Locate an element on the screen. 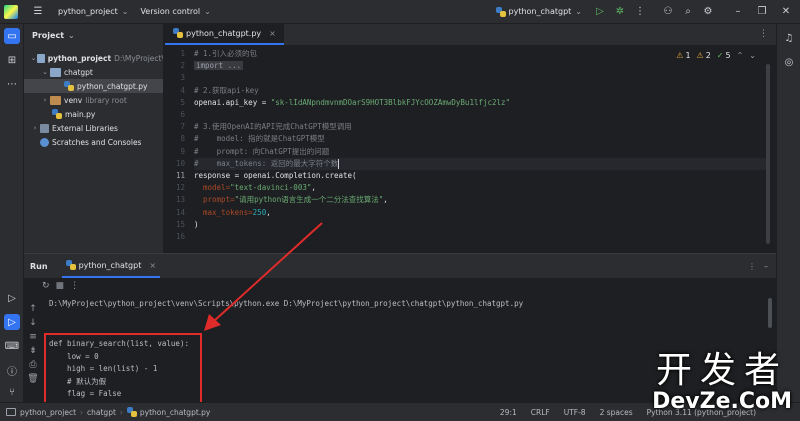 Image resolution: width=800 pixels, height=421 pixels. breadcrumb-folder: chatgpt is located at coordinates (101, 412).